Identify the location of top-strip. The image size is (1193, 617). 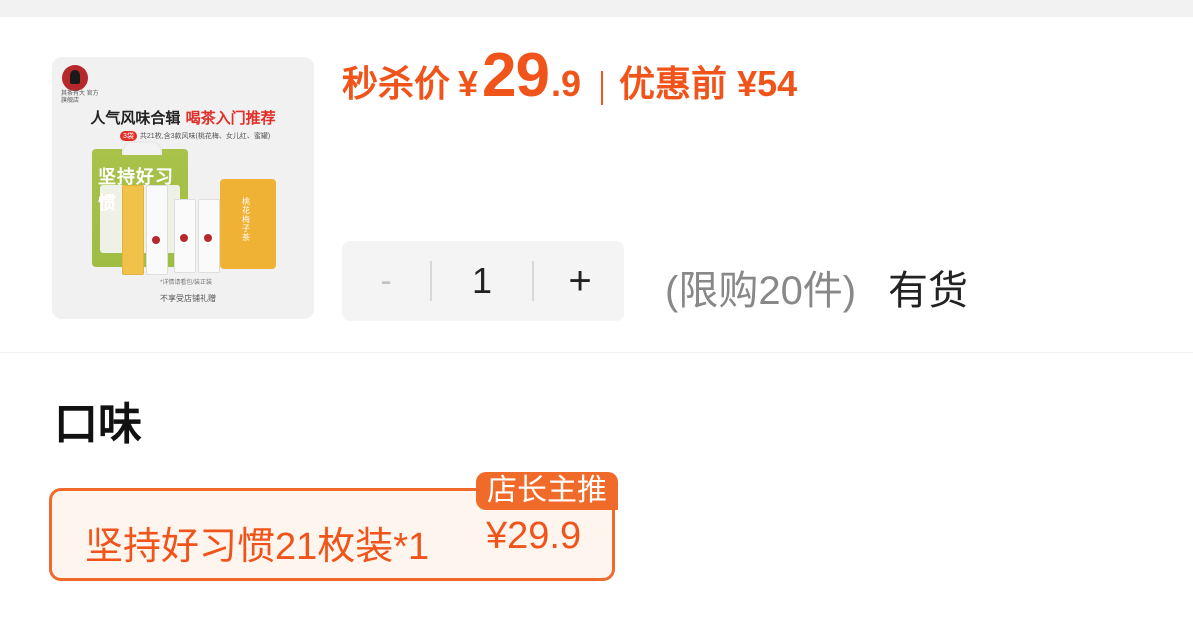
(596, 8).